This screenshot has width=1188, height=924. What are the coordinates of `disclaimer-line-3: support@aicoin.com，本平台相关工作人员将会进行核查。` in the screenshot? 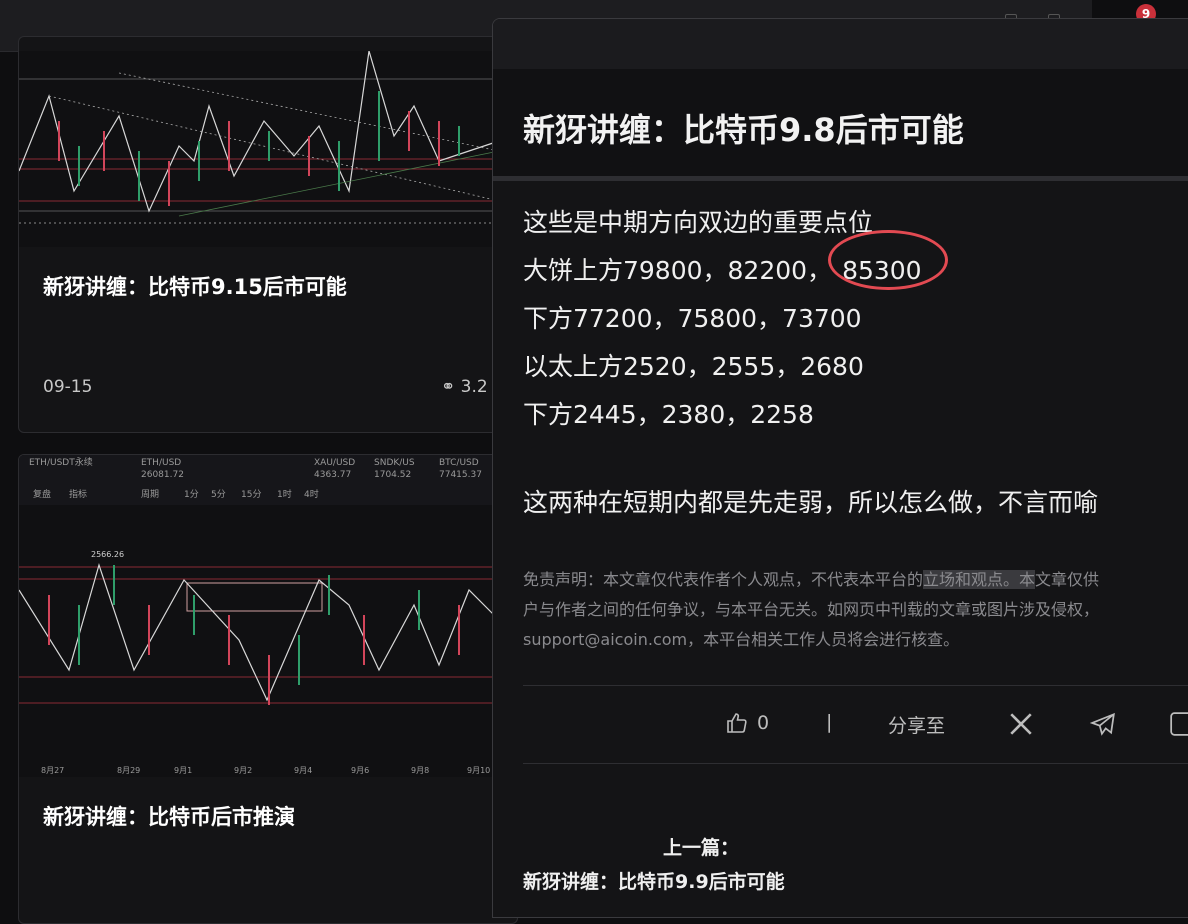 It's located at (741, 639).